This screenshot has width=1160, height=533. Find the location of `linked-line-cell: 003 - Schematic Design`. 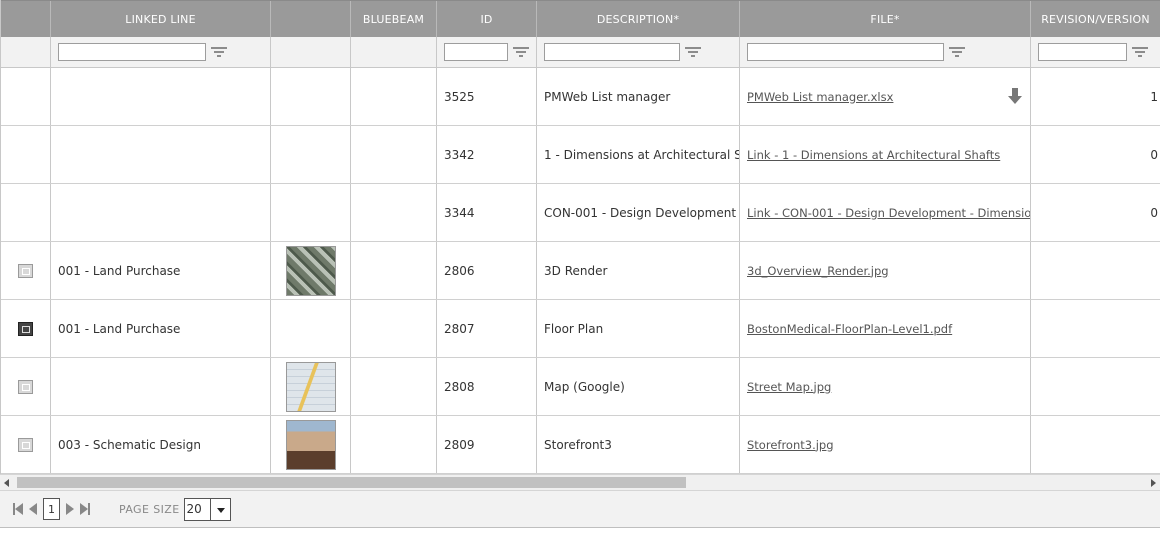

linked-line-cell: 003 - Schematic Design is located at coordinates (161, 444).